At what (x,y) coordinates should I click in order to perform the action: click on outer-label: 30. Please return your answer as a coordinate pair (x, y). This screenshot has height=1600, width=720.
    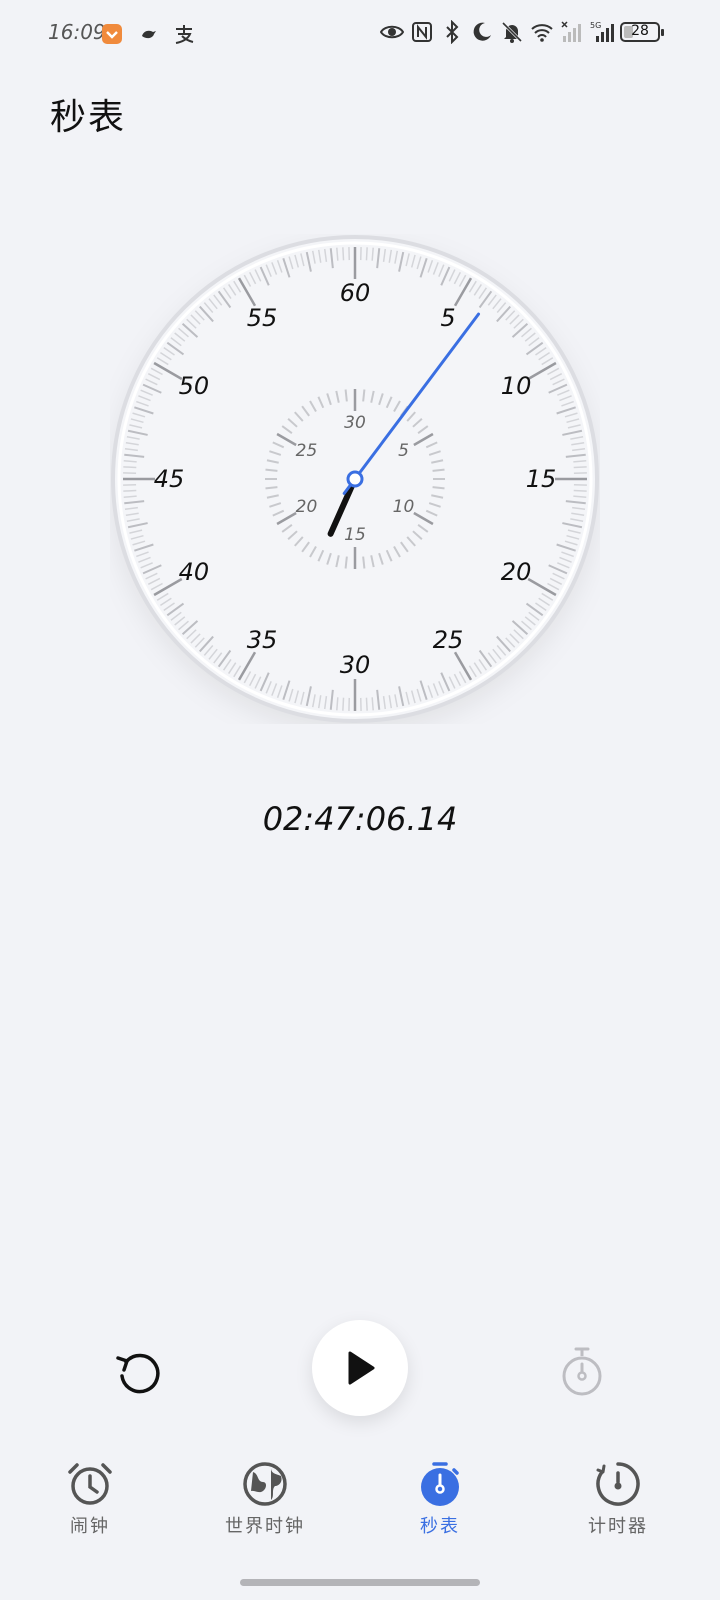
    Looking at the image, I should click on (355, 665).